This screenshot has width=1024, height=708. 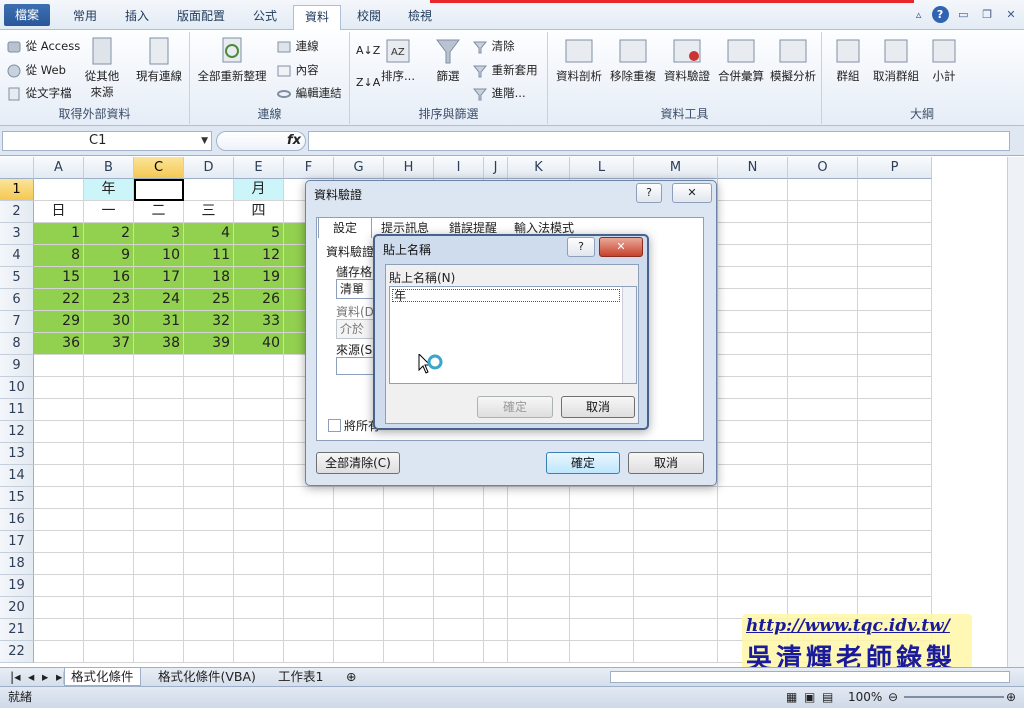 What do you see at coordinates (259, 344) in the screenshot?
I see `cell: 40` at bounding box center [259, 344].